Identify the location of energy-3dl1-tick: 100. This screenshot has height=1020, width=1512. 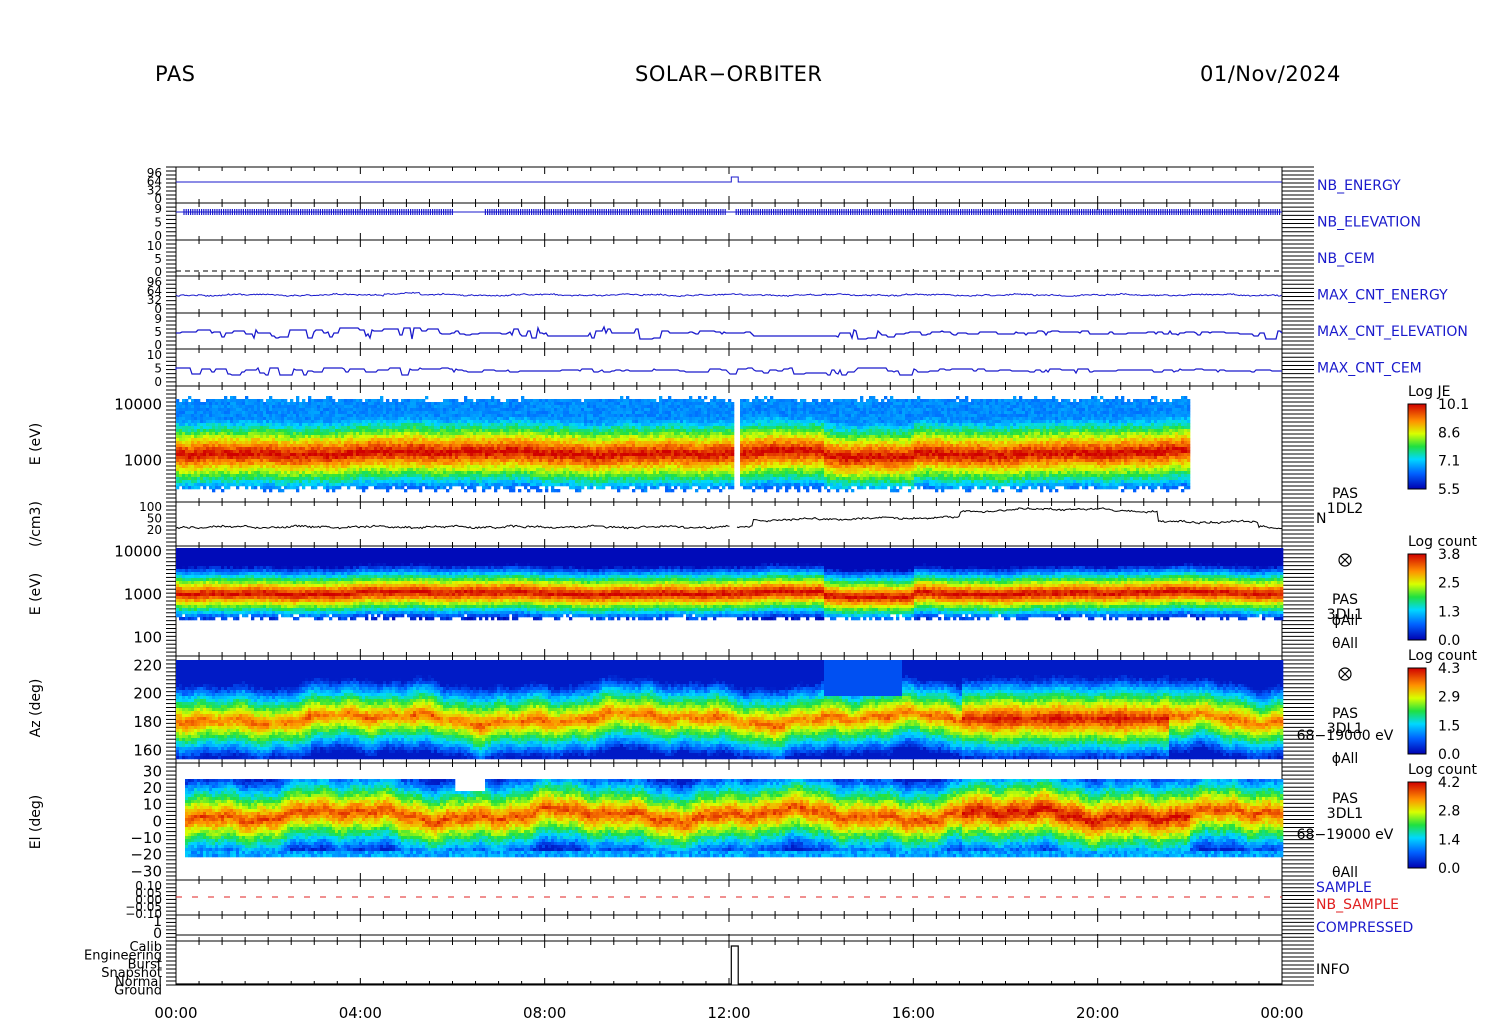
(147, 637).